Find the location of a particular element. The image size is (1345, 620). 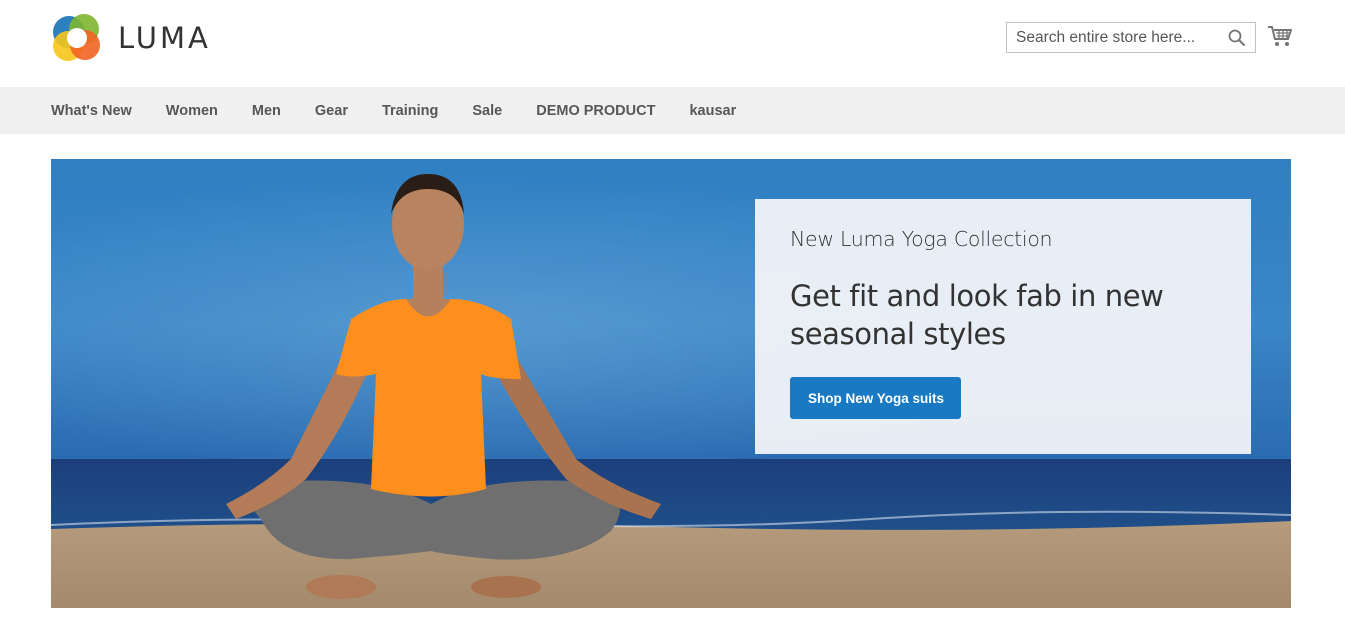

logo-wordmark: LUMA is located at coordinates (164, 38).